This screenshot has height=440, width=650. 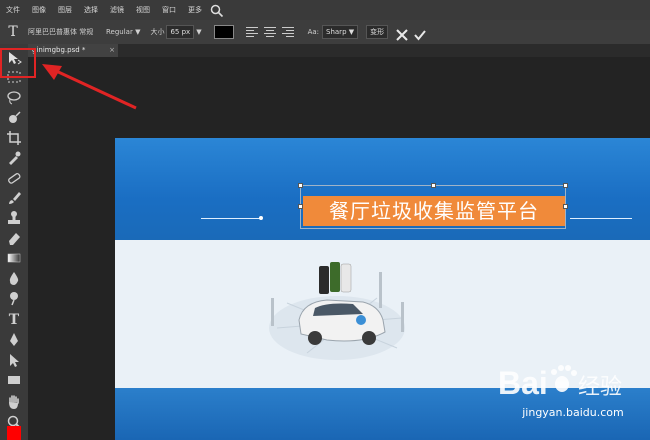 I want to click on eraser-icon, so click(x=14, y=238).